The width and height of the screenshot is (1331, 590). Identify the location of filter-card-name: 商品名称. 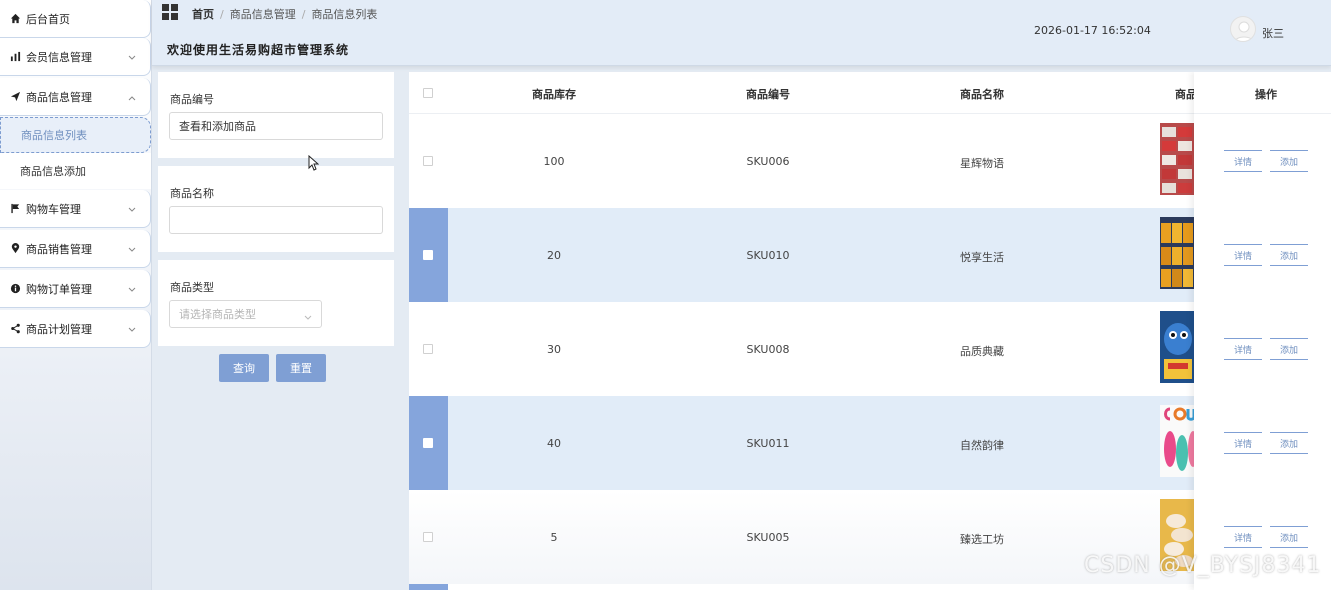
(276, 209).